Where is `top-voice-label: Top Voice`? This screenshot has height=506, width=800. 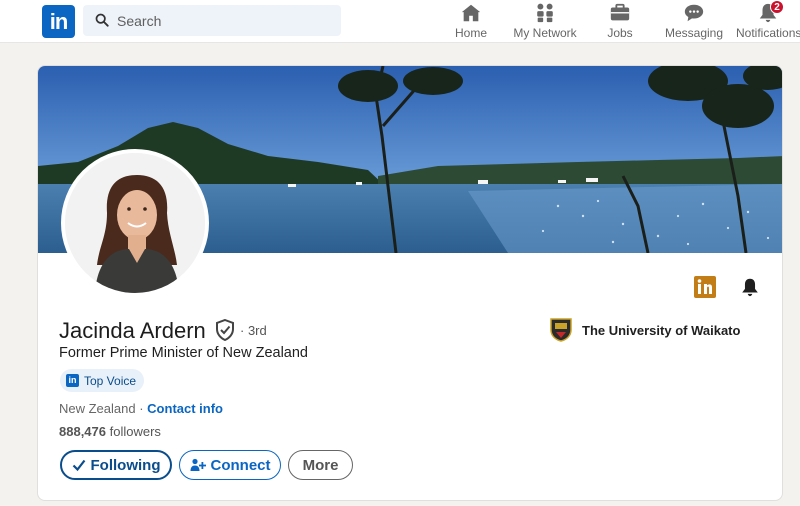 top-voice-label: Top Voice is located at coordinates (110, 380).